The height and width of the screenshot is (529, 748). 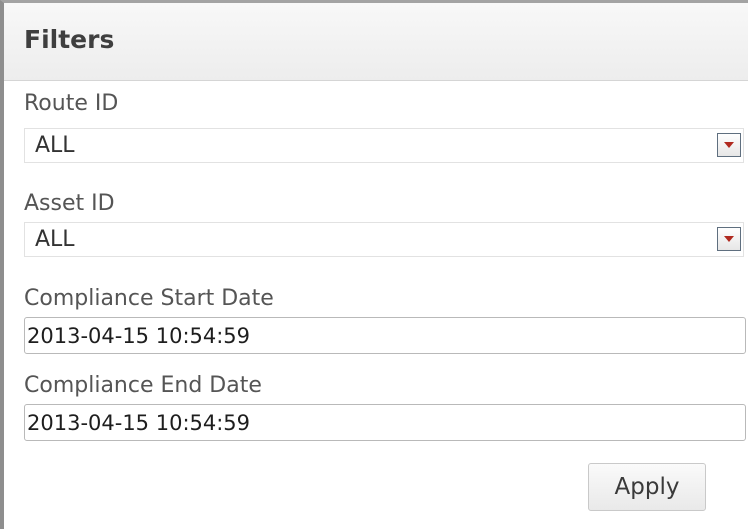 I want to click on asset-id-select: ALL, so click(x=384, y=239).